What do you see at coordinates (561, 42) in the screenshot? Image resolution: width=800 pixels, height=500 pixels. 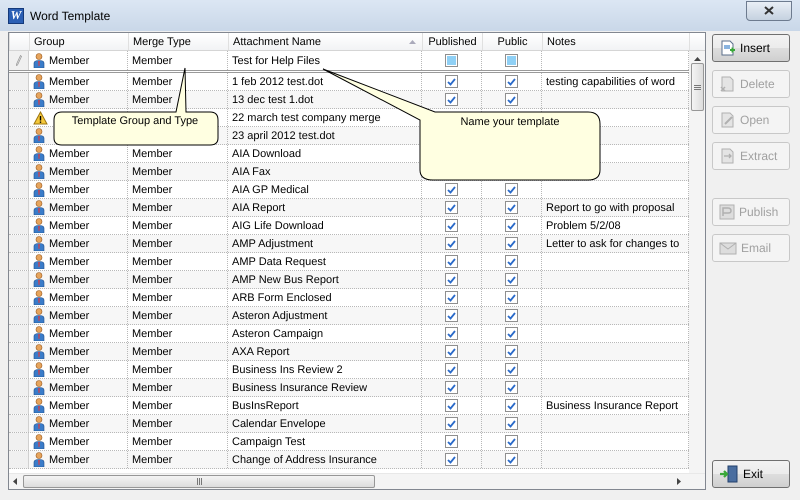 I see `column-header: Notes` at bounding box center [561, 42].